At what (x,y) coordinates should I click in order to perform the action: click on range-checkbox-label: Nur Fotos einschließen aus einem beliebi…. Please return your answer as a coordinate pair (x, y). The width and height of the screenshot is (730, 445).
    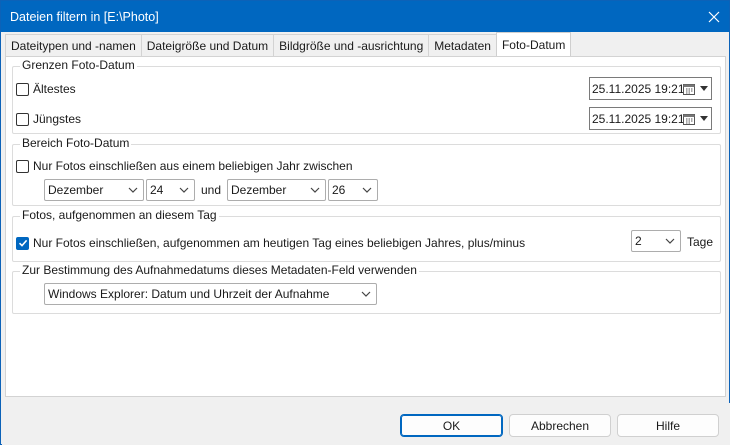
    Looking at the image, I should click on (193, 166).